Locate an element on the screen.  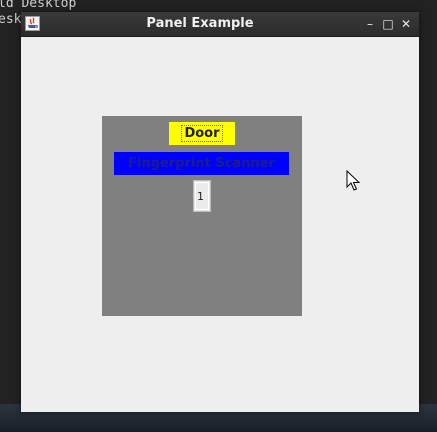
window-title: Panel Example is located at coordinates (200, 23).